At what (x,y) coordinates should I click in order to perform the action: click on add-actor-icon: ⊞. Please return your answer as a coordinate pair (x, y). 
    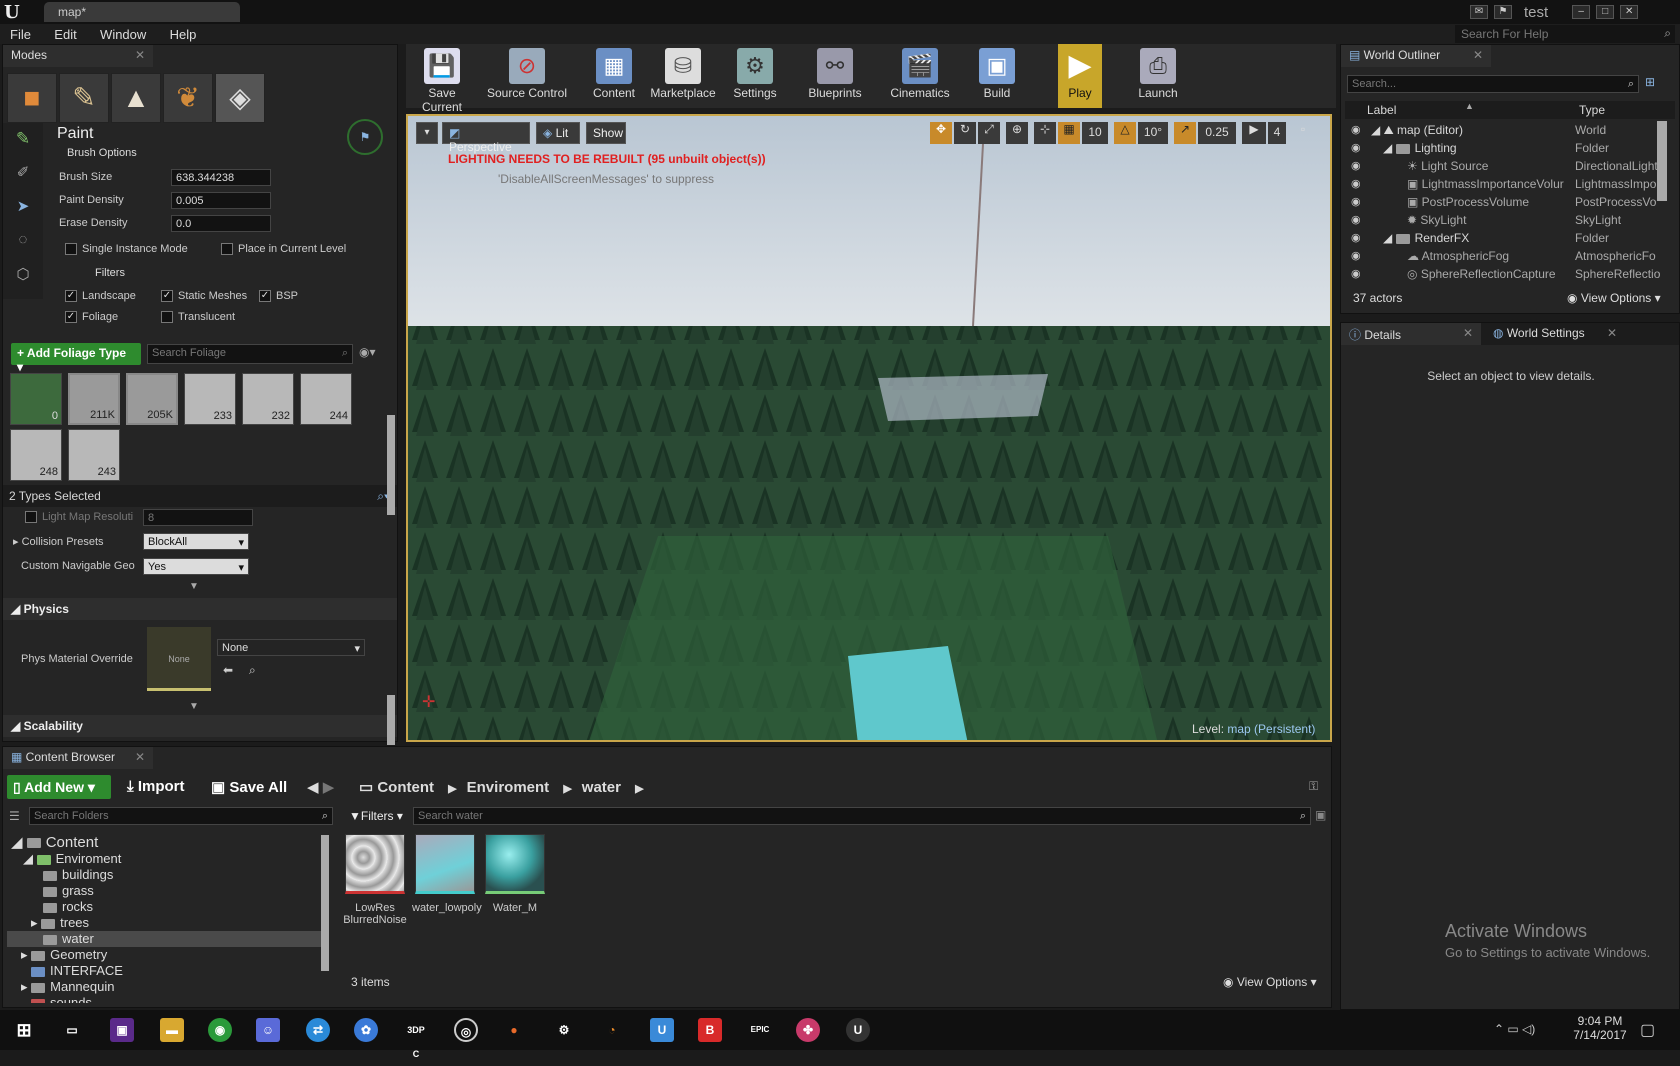
    Looking at the image, I should click on (1650, 82).